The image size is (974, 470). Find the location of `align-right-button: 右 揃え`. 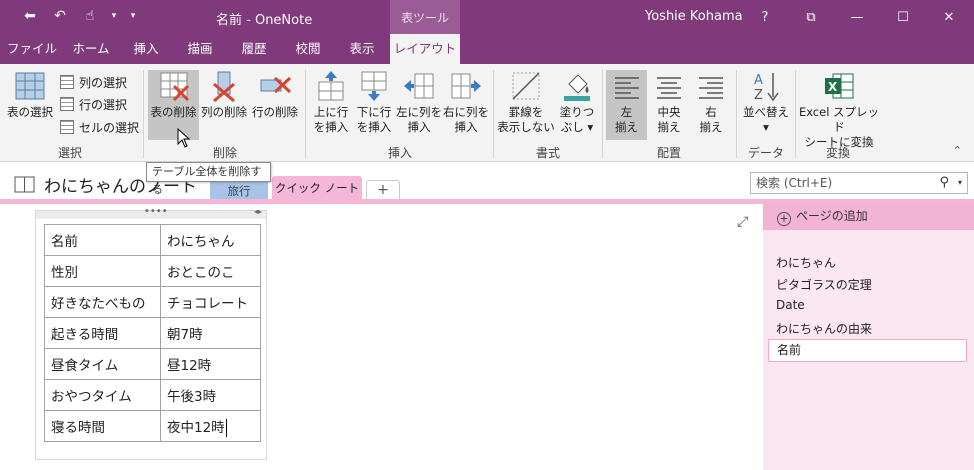

align-right-button: 右 揃え is located at coordinates (711, 105).